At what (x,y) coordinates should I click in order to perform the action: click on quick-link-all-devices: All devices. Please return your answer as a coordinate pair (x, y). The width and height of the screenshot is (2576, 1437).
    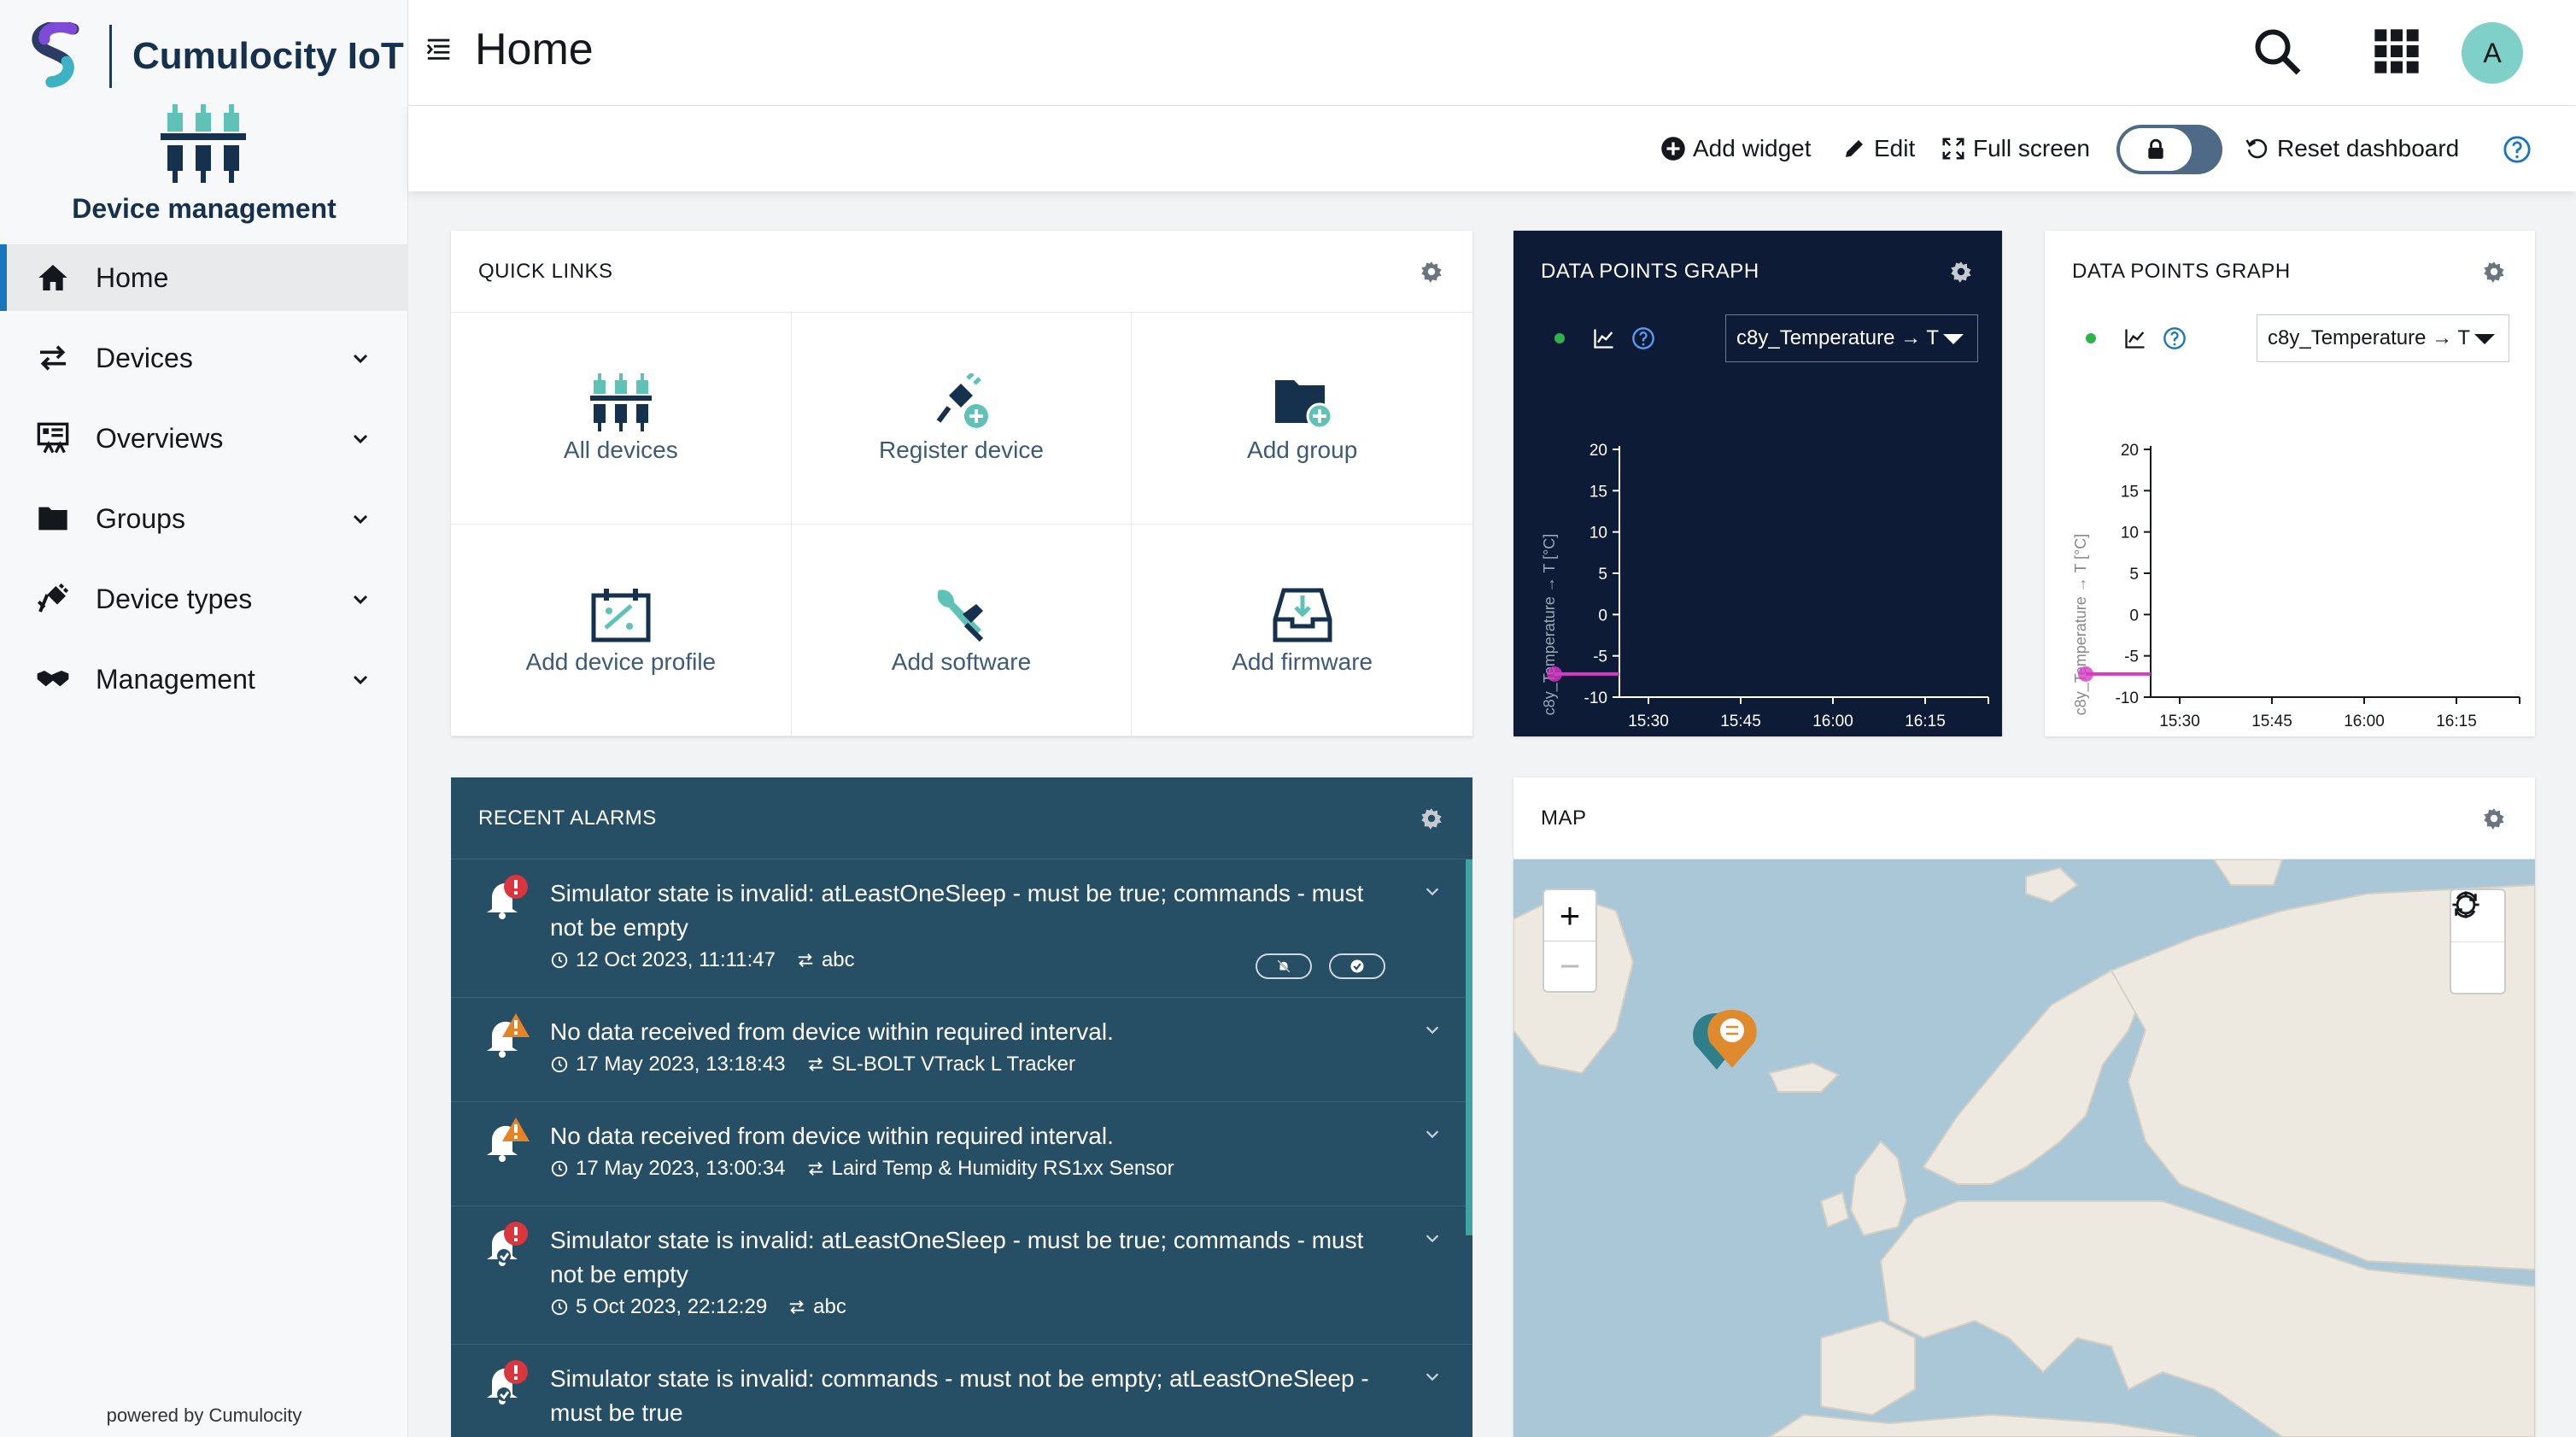
    Looking at the image, I should click on (621, 419).